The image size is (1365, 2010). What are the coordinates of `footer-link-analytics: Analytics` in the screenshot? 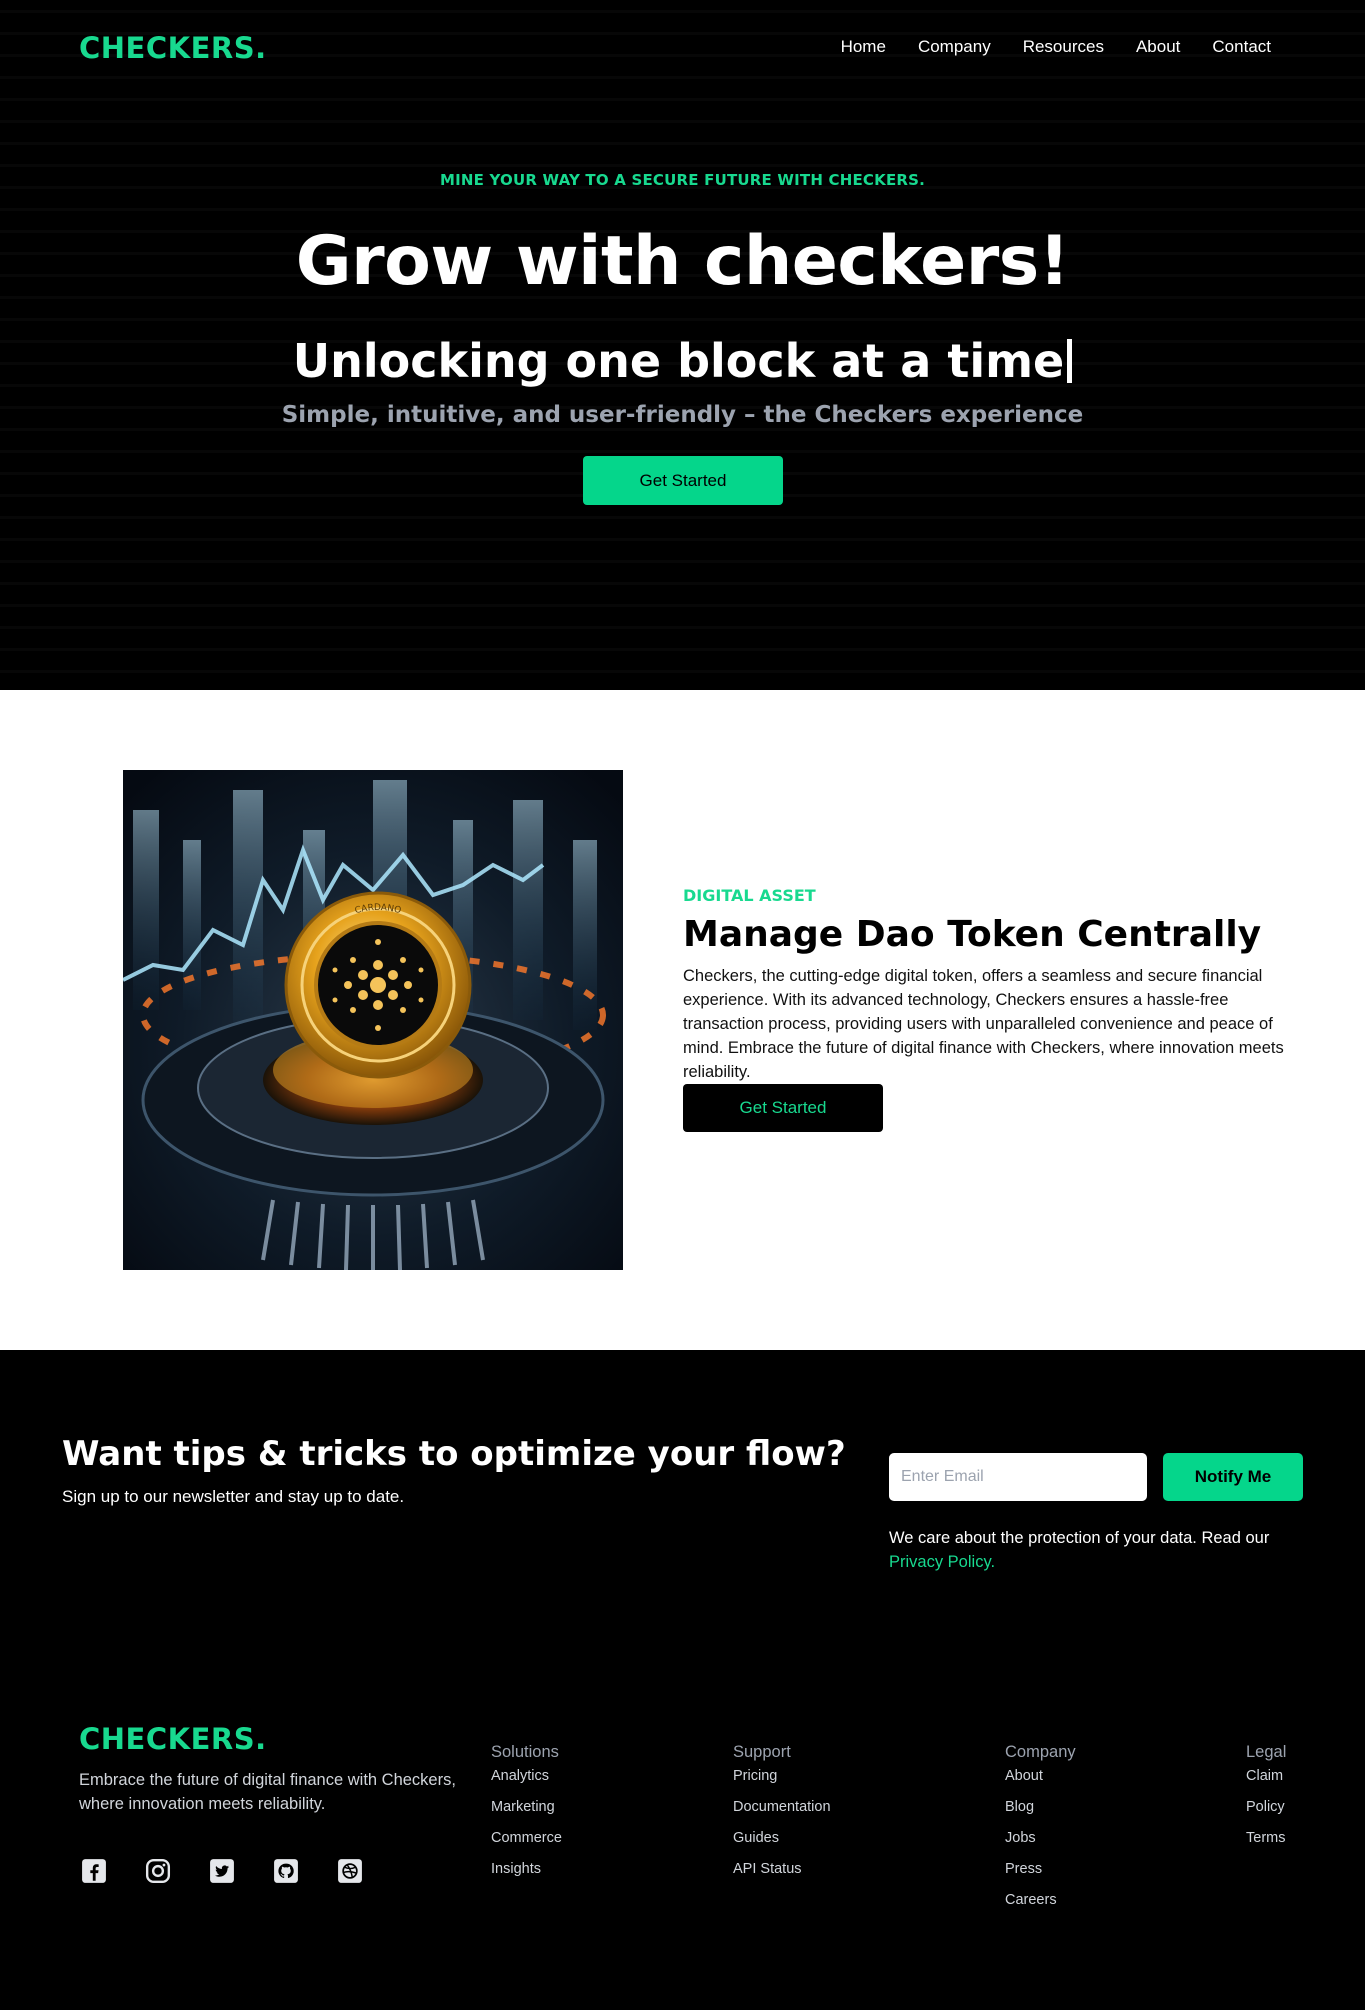 It's located at (526, 1776).